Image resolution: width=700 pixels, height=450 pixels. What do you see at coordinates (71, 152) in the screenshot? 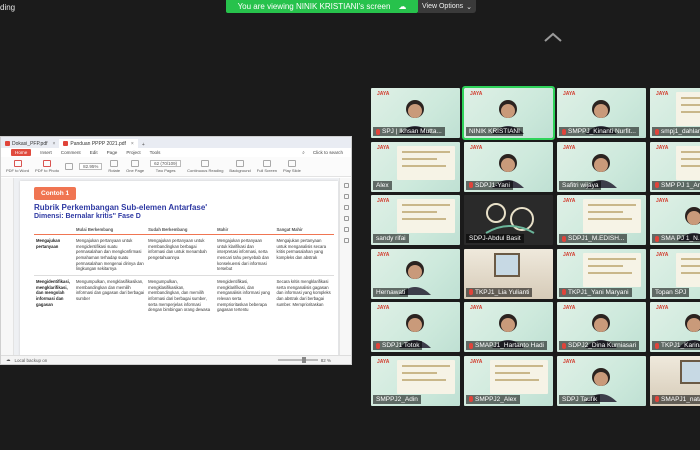
I see `menu-comment: Comment` at bounding box center [71, 152].